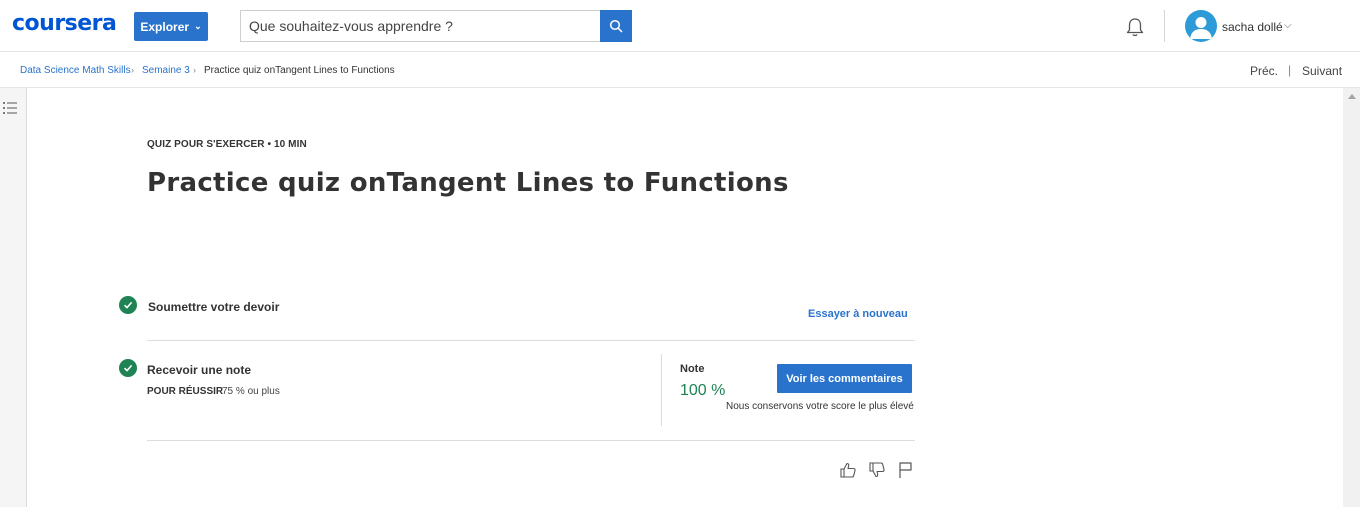  Describe the element at coordinates (166, 70) in the screenshot. I see `breadcrumb-week: Semaine 3` at that location.